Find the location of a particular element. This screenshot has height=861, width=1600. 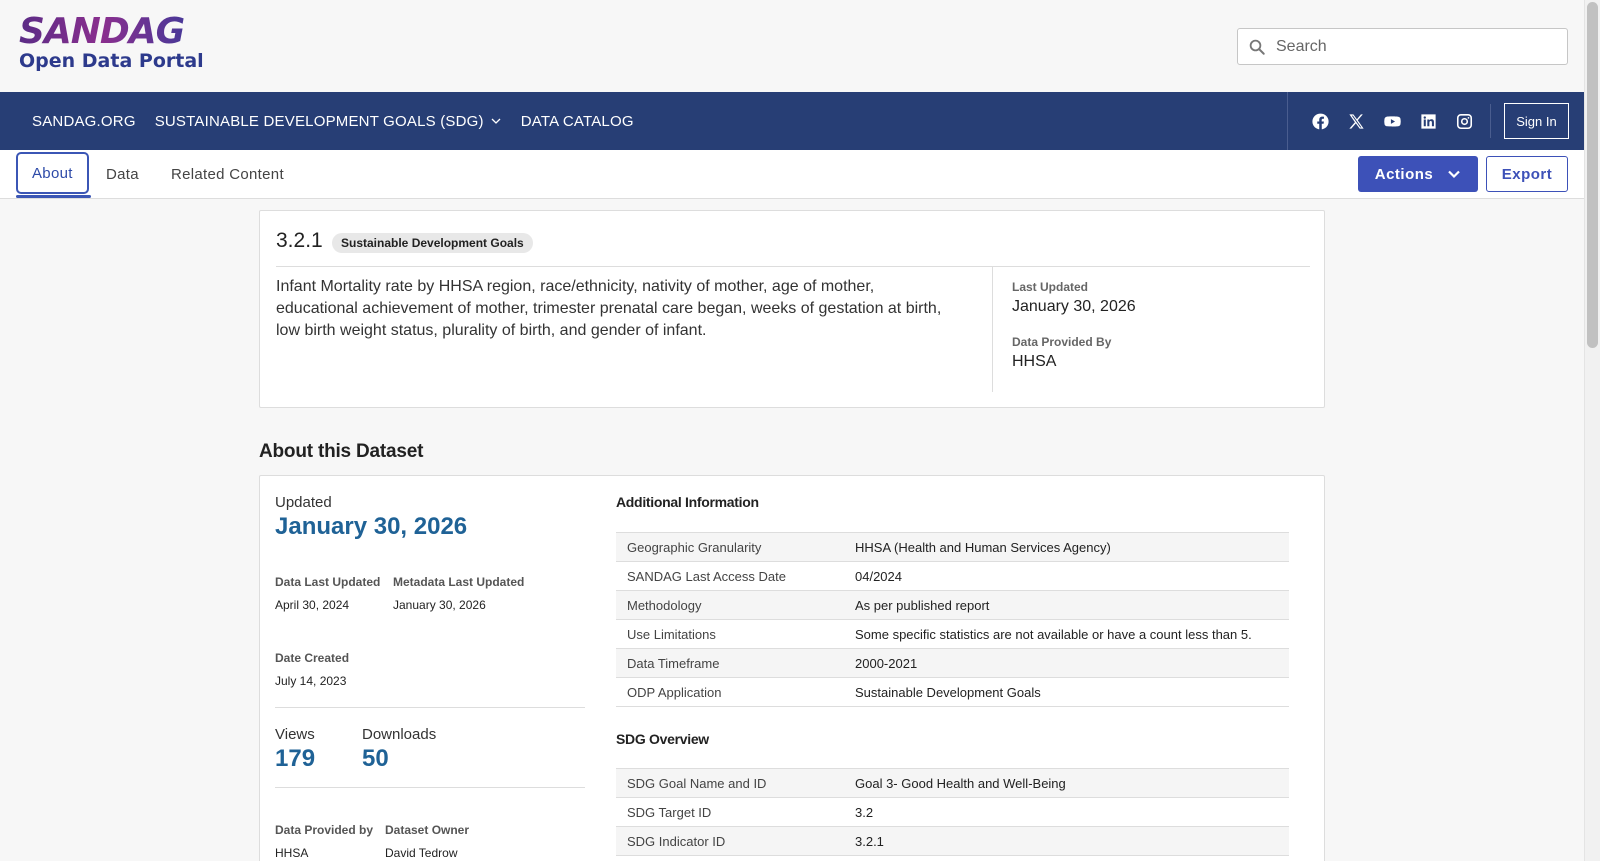

row-value: 3.2 is located at coordinates (1066, 812).